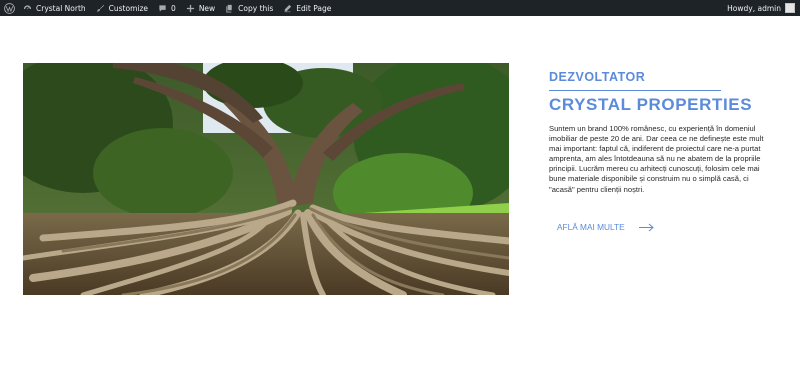 This screenshot has width=800, height=382. What do you see at coordinates (100, 8) in the screenshot?
I see `paintbrush-icon` at bounding box center [100, 8].